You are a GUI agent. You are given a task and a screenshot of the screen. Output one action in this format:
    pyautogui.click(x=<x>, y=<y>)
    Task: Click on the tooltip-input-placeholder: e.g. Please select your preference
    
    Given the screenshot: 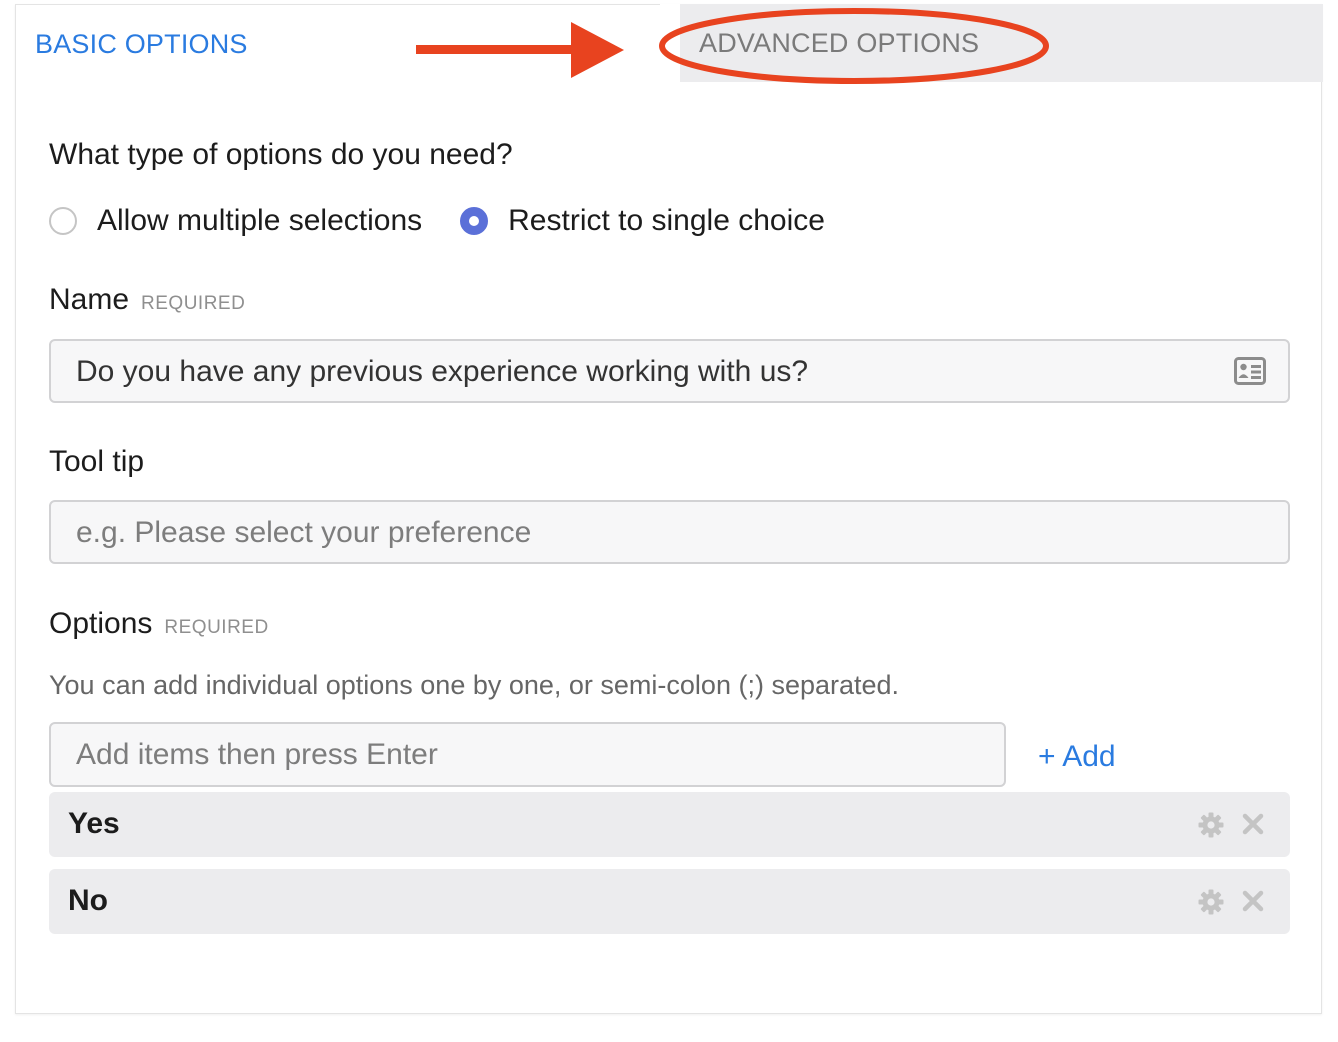 What is the action you would take?
    pyautogui.click(x=304, y=532)
    